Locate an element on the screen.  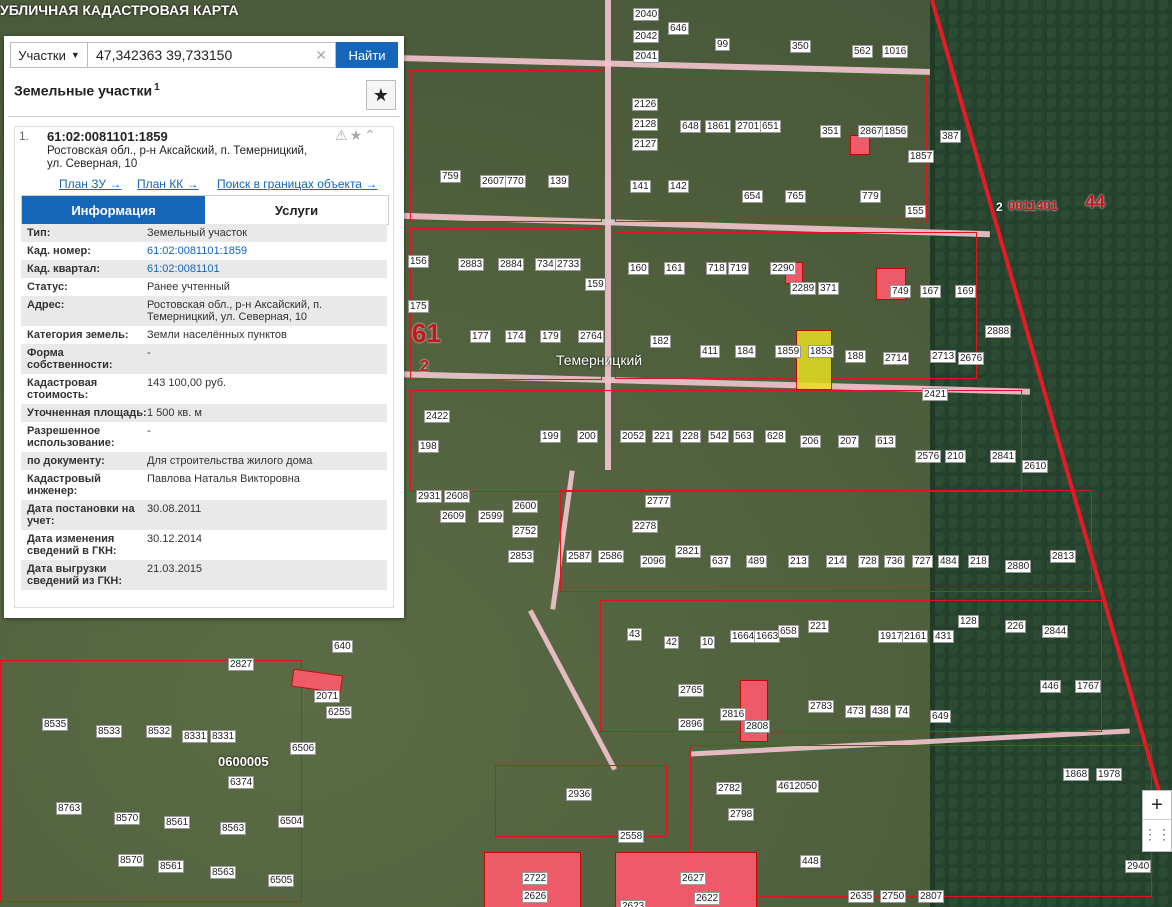
search-input-value: 47,342363 39,733150 is located at coordinates (164, 55).